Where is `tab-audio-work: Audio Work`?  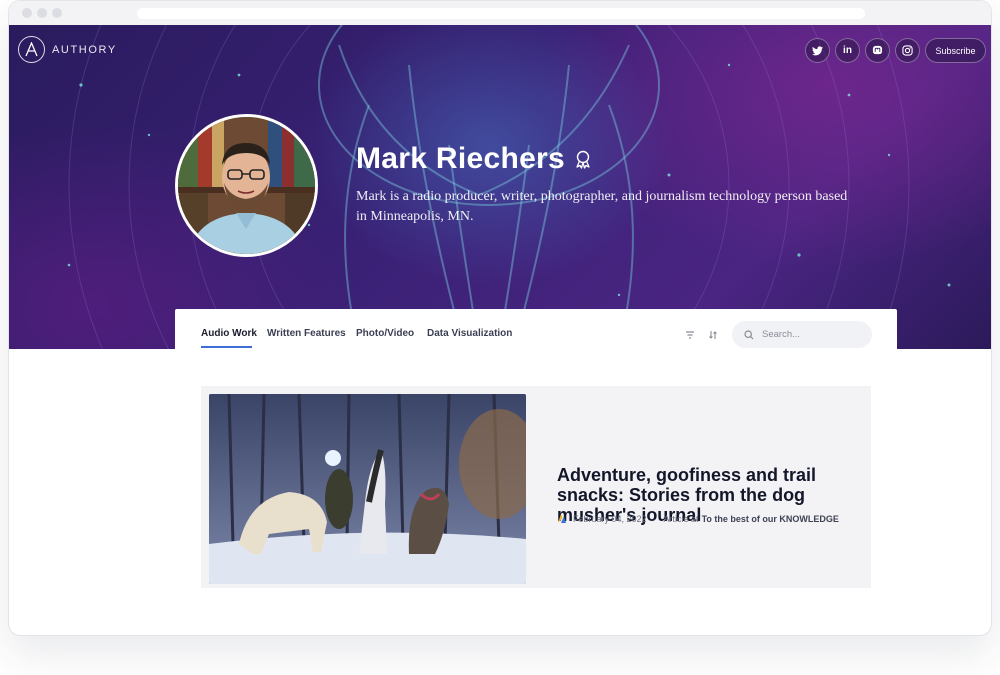 tab-audio-work: Audio Work is located at coordinates (229, 333).